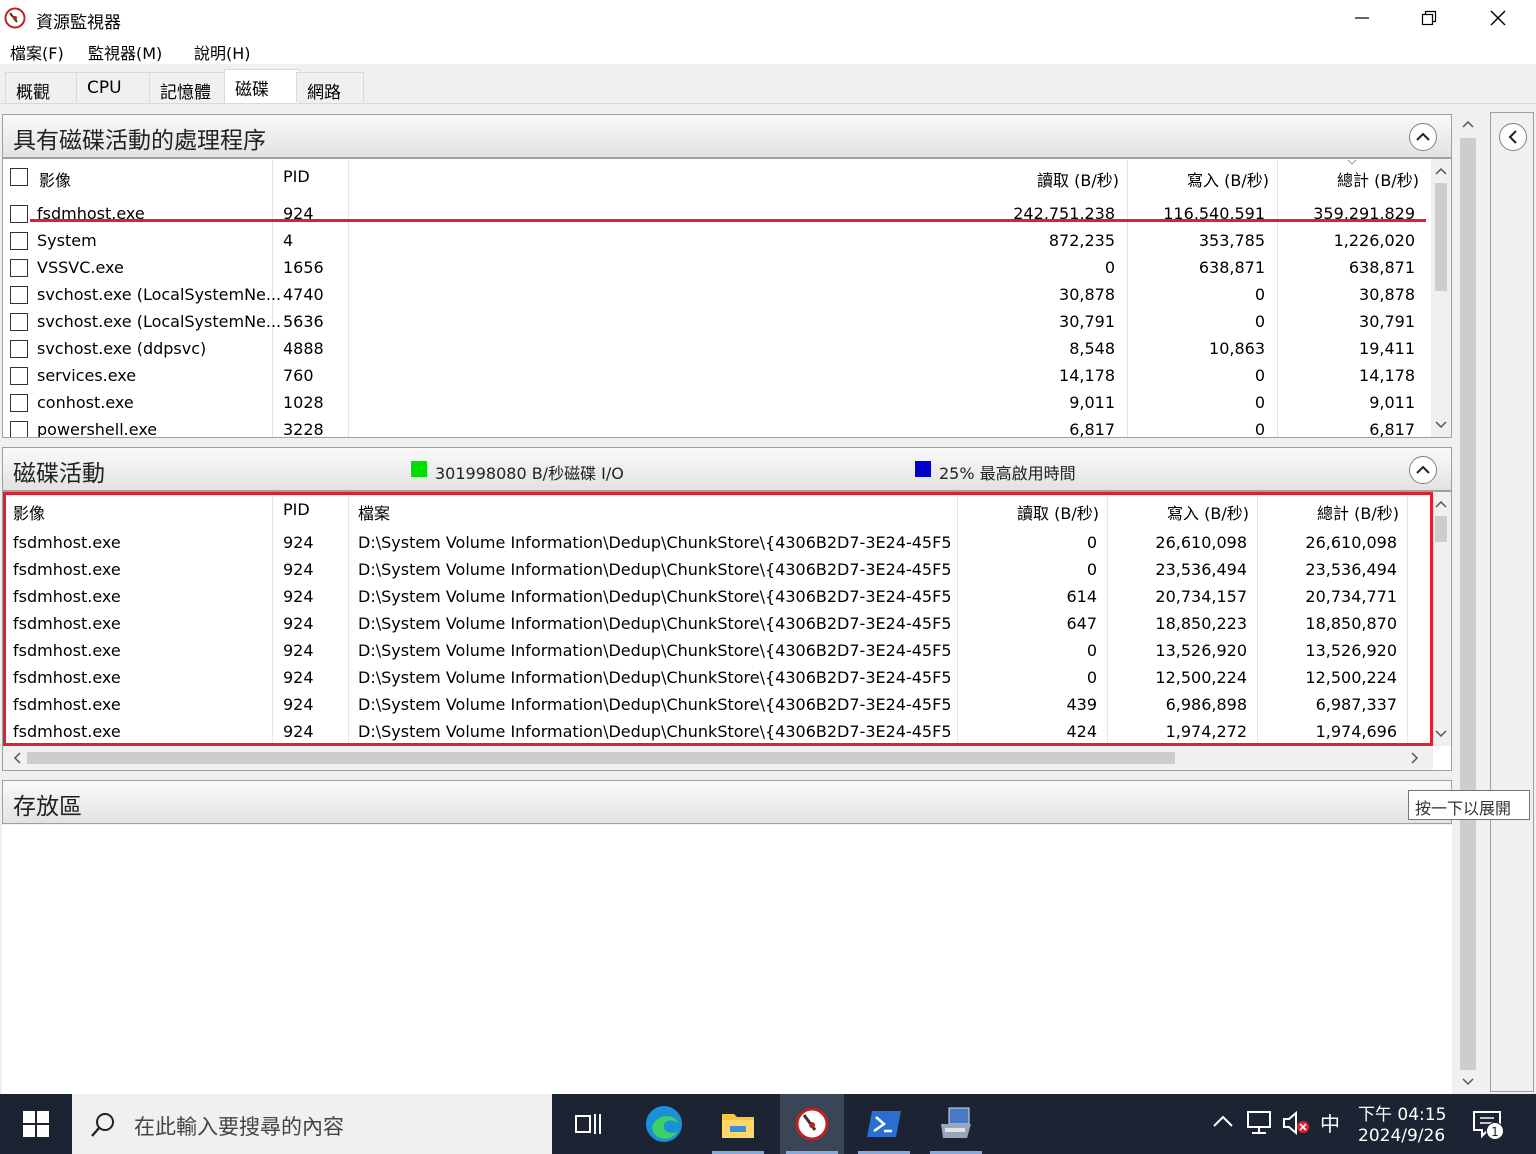  Describe the element at coordinates (529, 473) in the screenshot. I see `io-legend-text: 301998080 B/秒磁碟 I/O` at that location.